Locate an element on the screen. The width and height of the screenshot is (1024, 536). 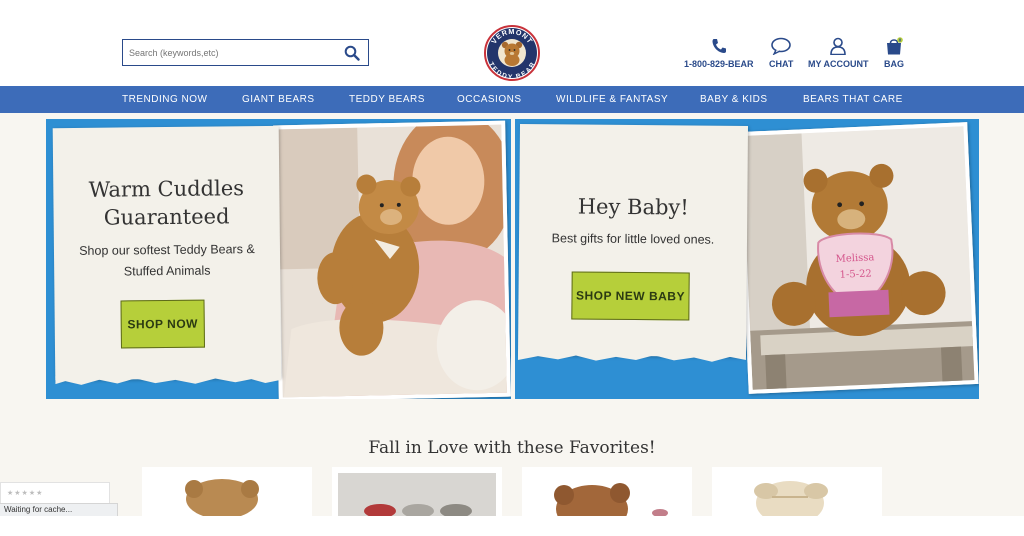
bib-date: 1-5-22 is located at coordinates (855, 274).